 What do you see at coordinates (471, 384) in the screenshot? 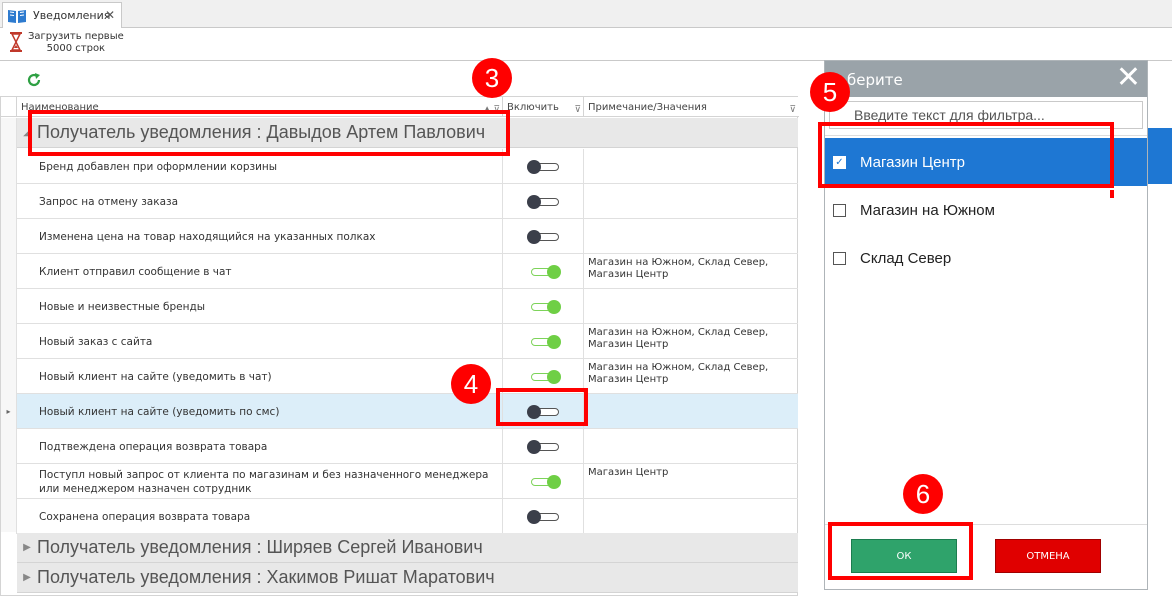
I see `annotation-badge-4: 4` at bounding box center [471, 384].